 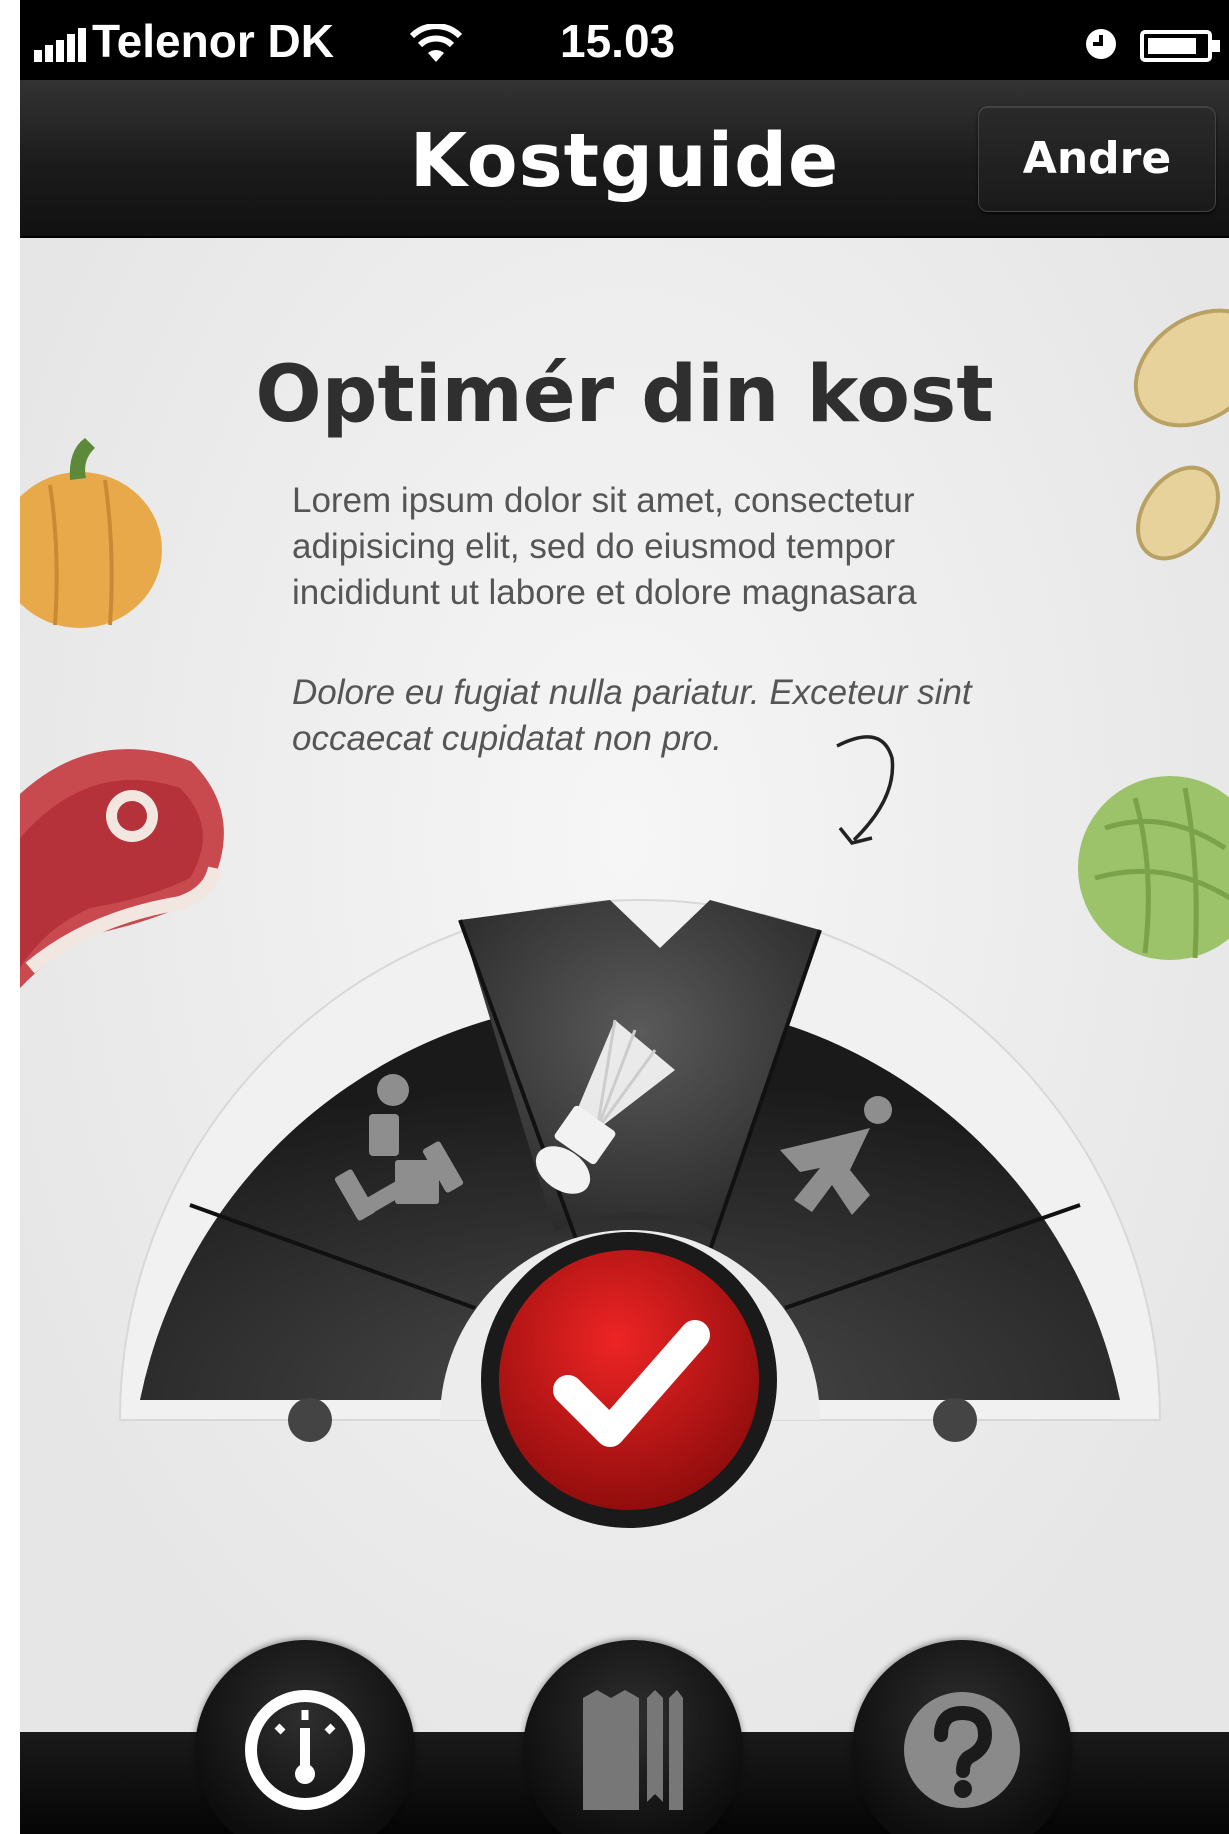 What do you see at coordinates (1101, 44) in the screenshot?
I see `clock-icon` at bounding box center [1101, 44].